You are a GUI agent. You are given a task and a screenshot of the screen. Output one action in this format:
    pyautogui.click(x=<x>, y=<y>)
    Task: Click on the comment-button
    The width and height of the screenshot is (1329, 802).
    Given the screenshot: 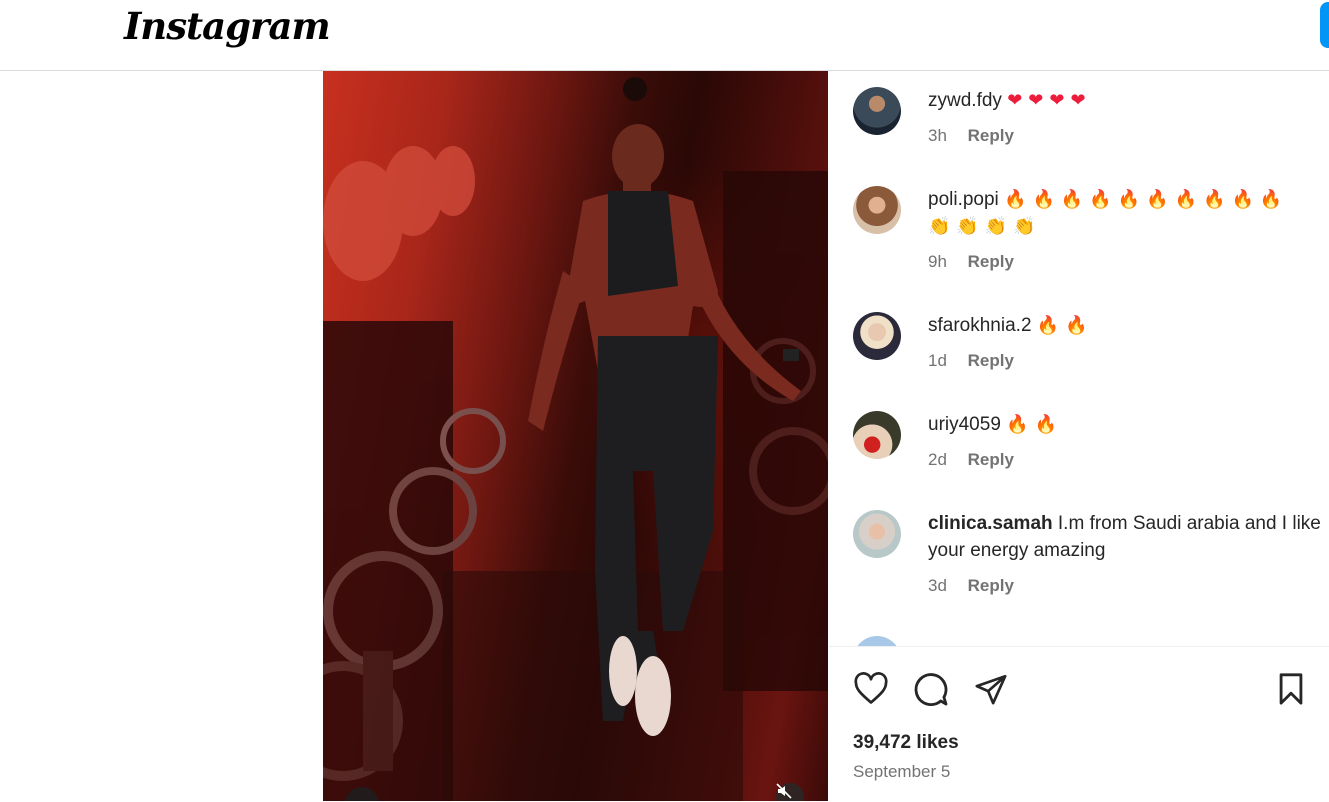 What is the action you would take?
    pyautogui.click(x=931, y=689)
    